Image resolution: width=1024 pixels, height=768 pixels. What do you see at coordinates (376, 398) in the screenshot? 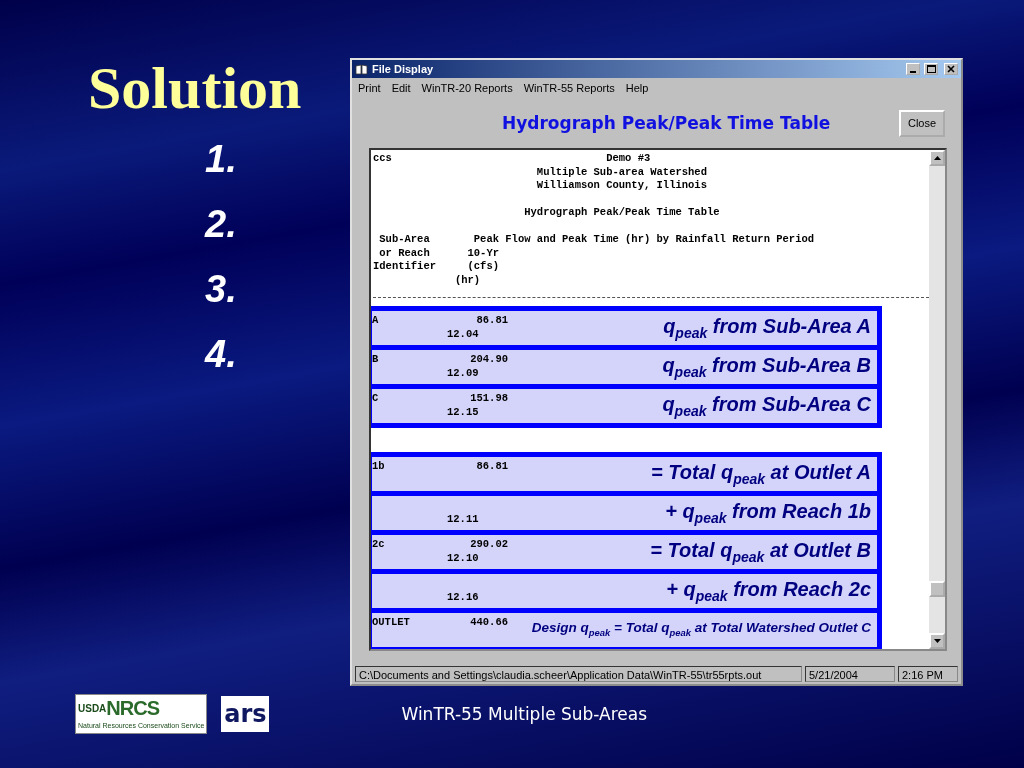
I see `identifier-cell-text: C` at bounding box center [376, 398].